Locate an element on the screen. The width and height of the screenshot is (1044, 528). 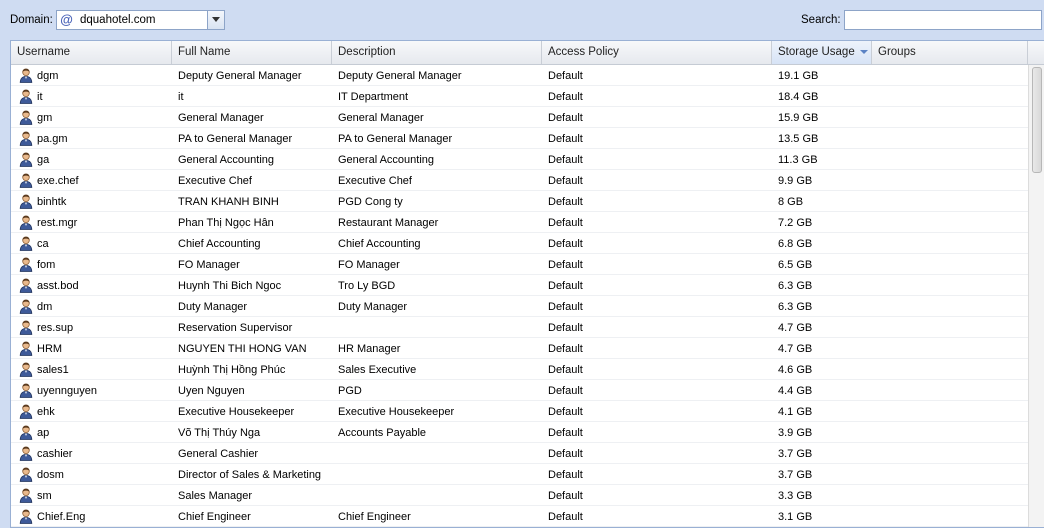
username-cell: dosm is located at coordinates (50, 475).